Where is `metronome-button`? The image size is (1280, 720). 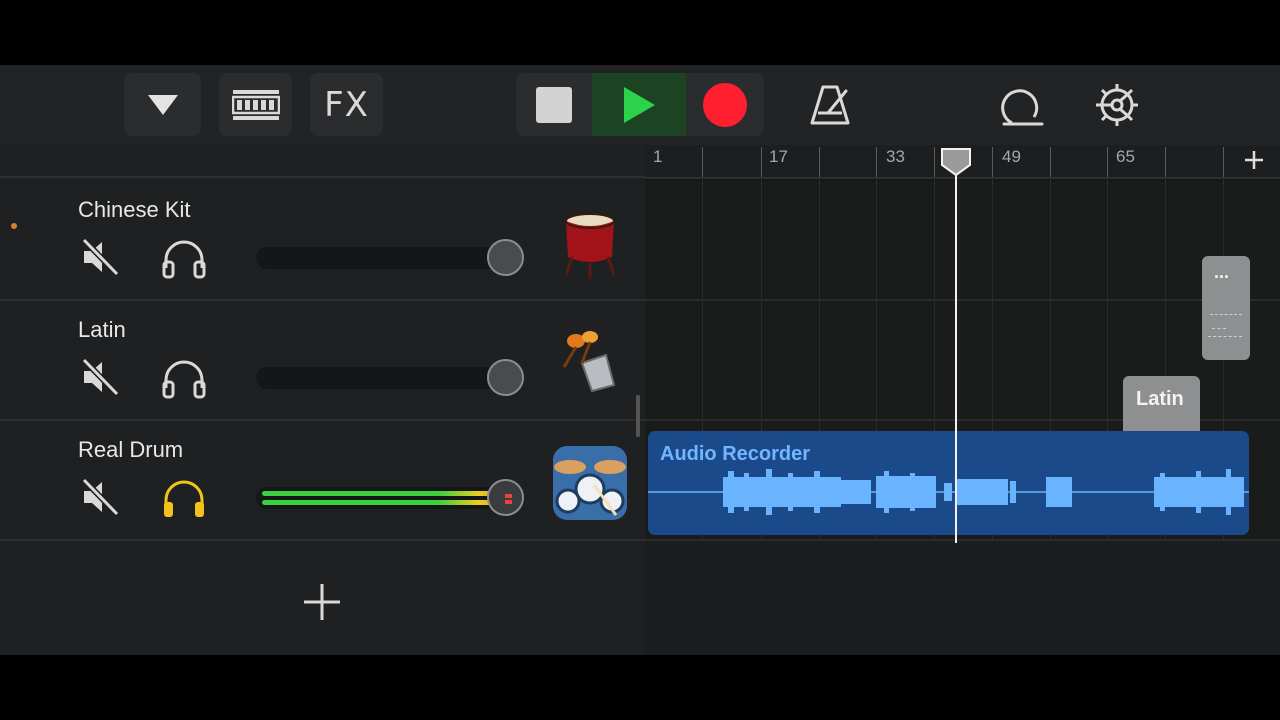 metronome-button is located at coordinates (830, 104).